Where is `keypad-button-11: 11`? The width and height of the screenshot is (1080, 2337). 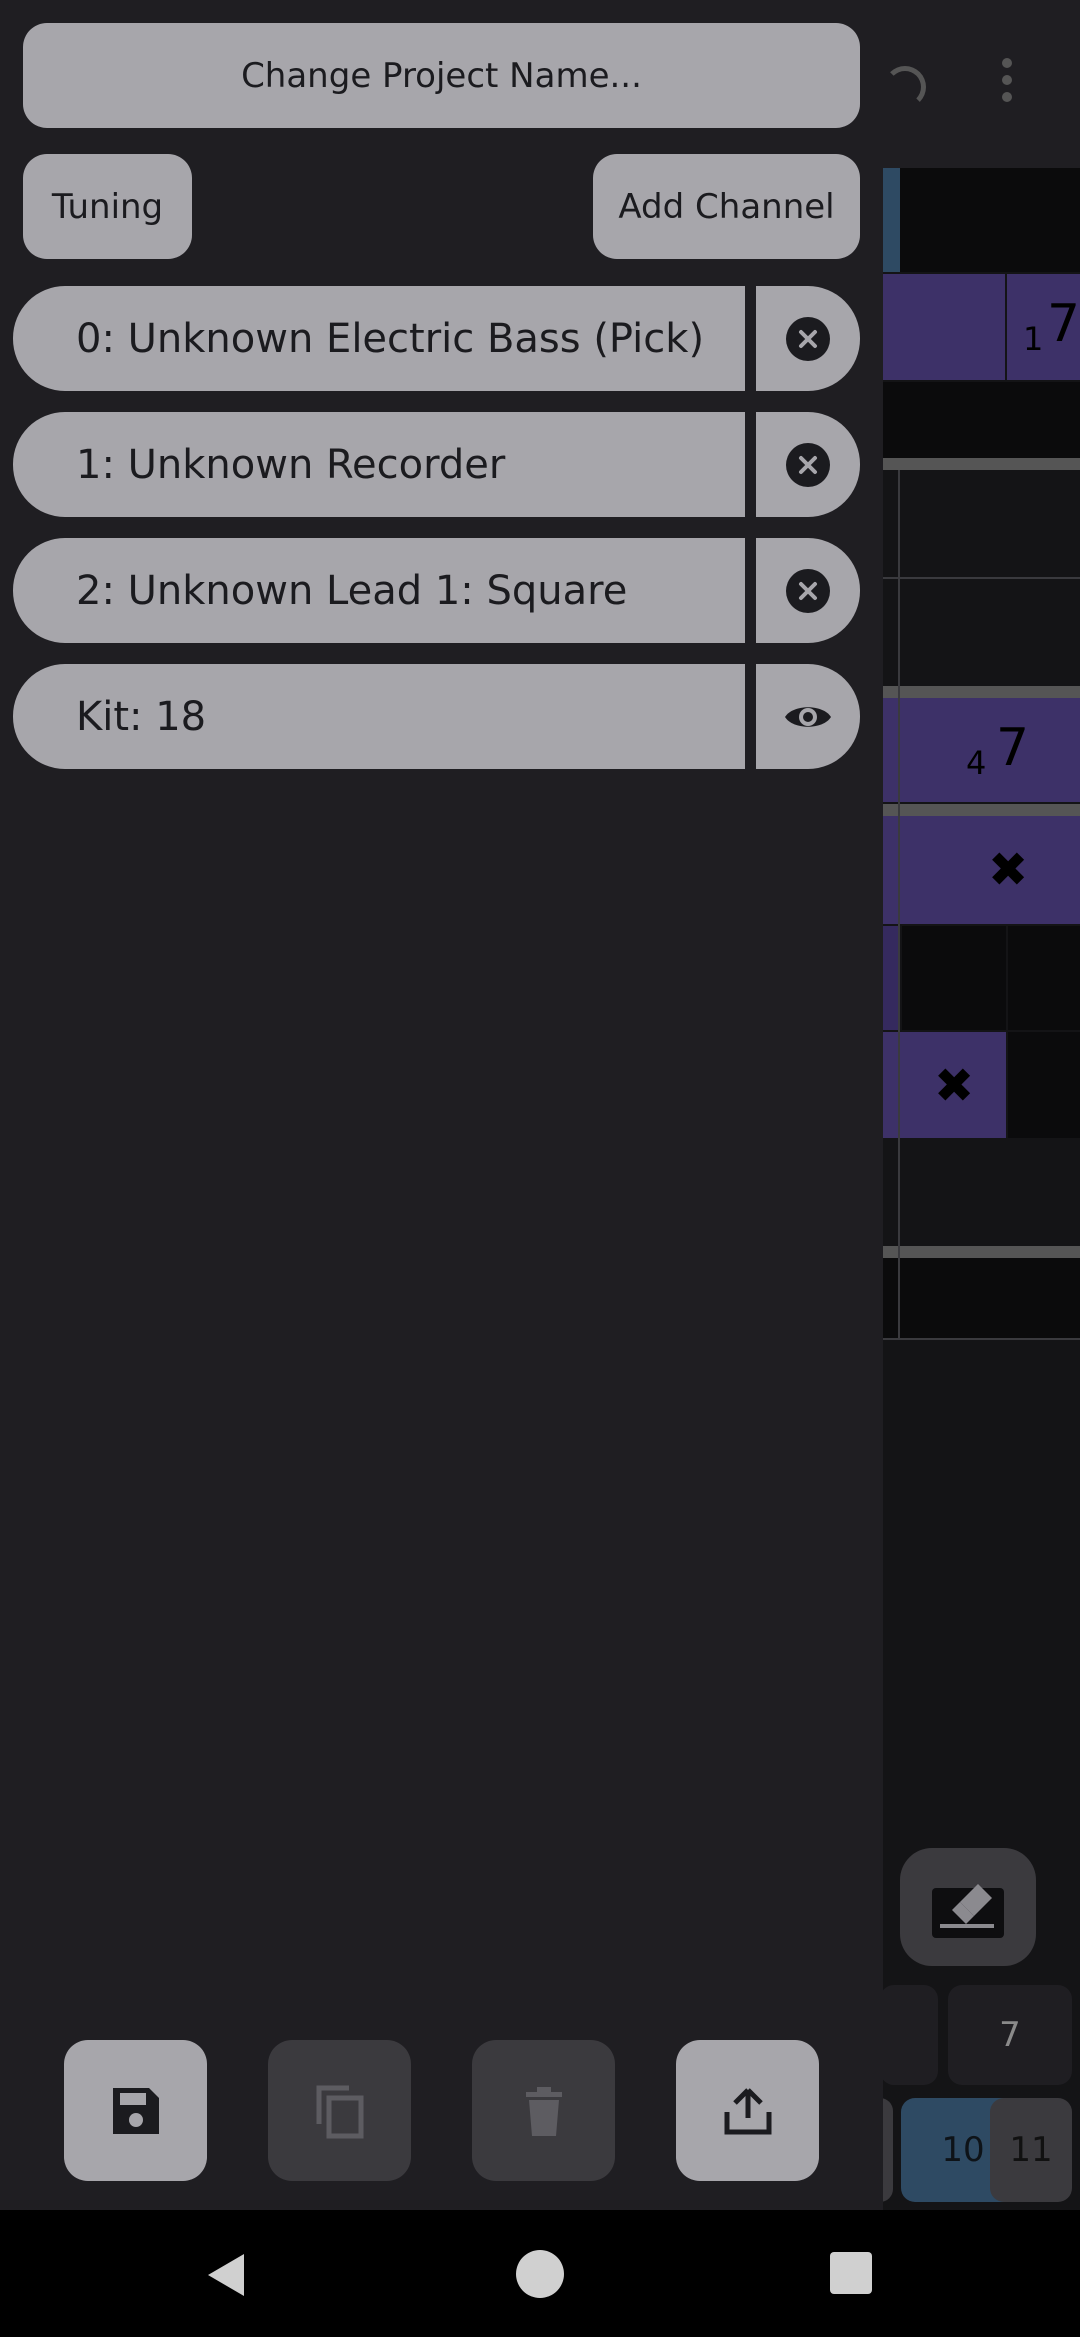
keypad-button-11: 11 is located at coordinates (1031, 2150).